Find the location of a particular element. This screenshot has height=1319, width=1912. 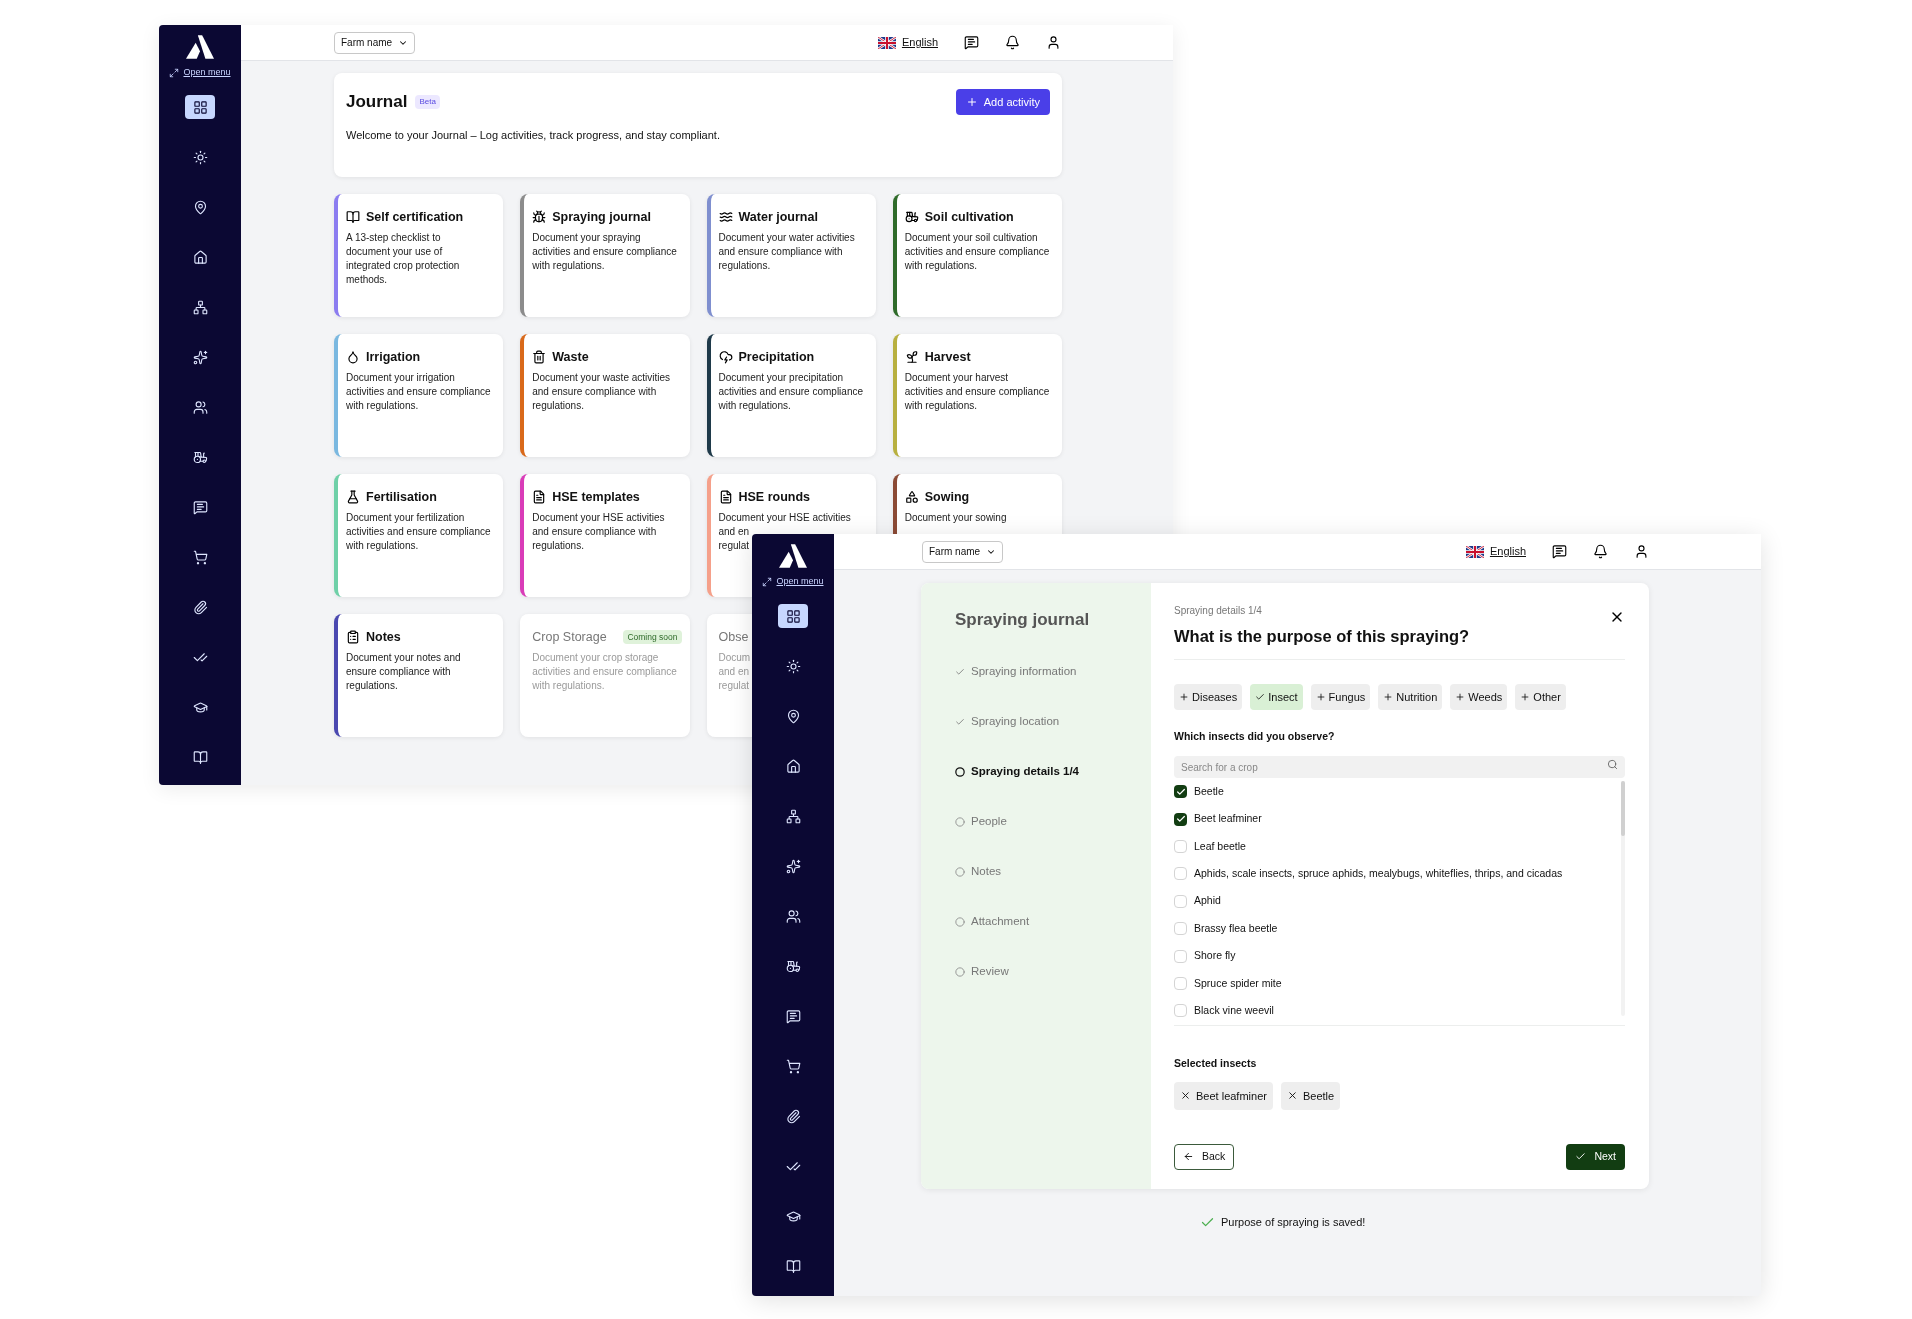

description-line: Document your waste activities is located at coordinates (601, 378).